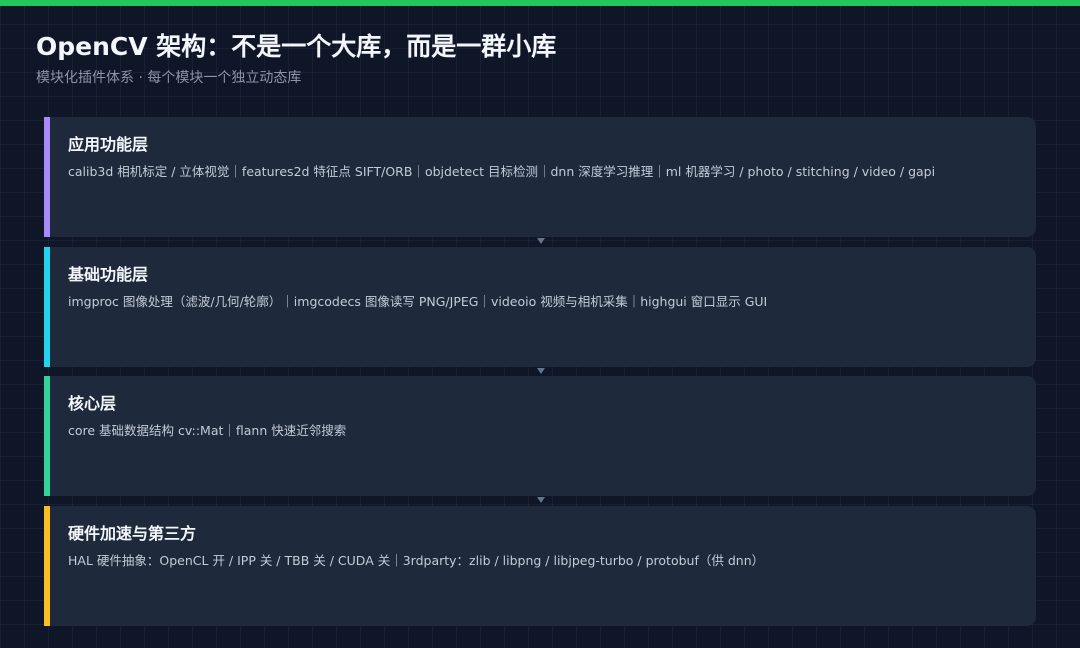 This screenshot has height=648, width=1080. Describe the element at coordinates (108, 274) in the screenshot. I see `layer-title: 基础功能层` at that location.